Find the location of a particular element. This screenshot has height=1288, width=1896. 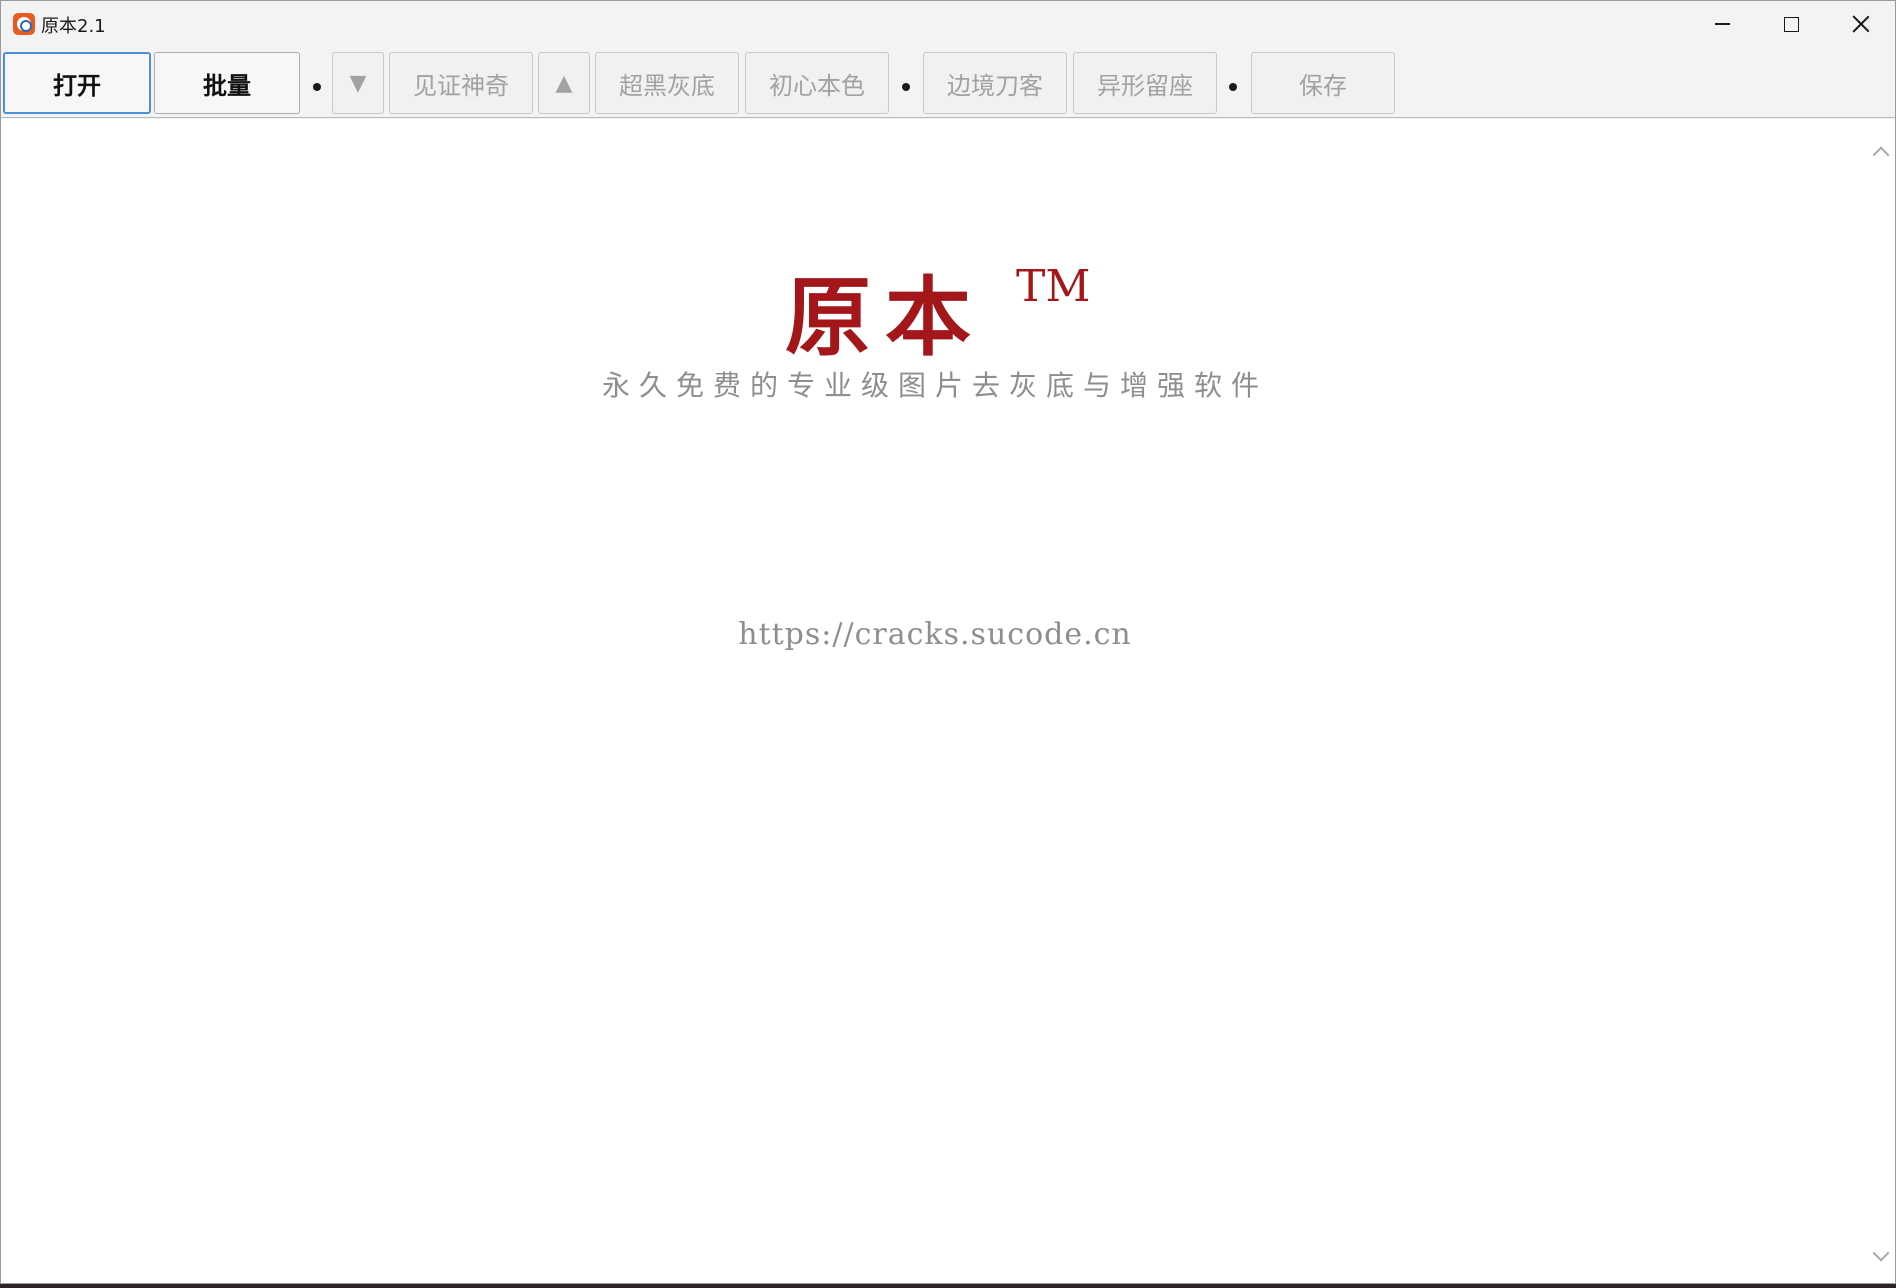

toolbar: 打开 批量 ▼ 见证神奇 ▲ 超黑灰底 初心本色 边境刀客 异形留座 保存 is located at coordinates (948, 83).